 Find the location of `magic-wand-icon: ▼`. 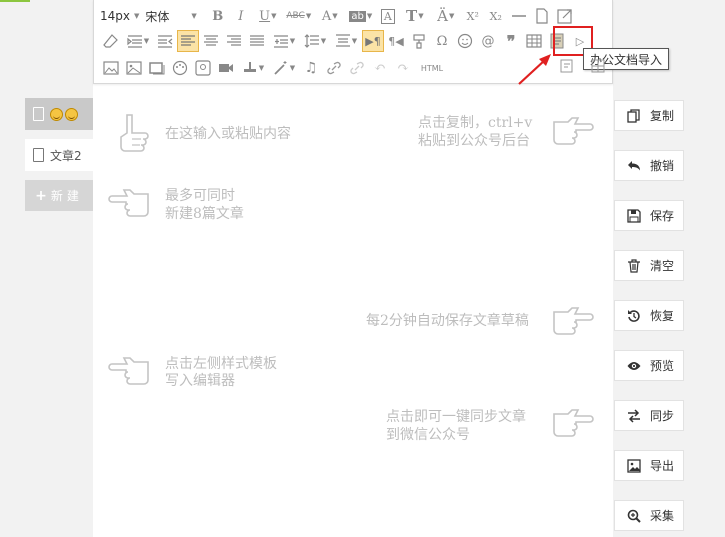

magic-wand-icon: ▼ is located at coordinates (284, 68).